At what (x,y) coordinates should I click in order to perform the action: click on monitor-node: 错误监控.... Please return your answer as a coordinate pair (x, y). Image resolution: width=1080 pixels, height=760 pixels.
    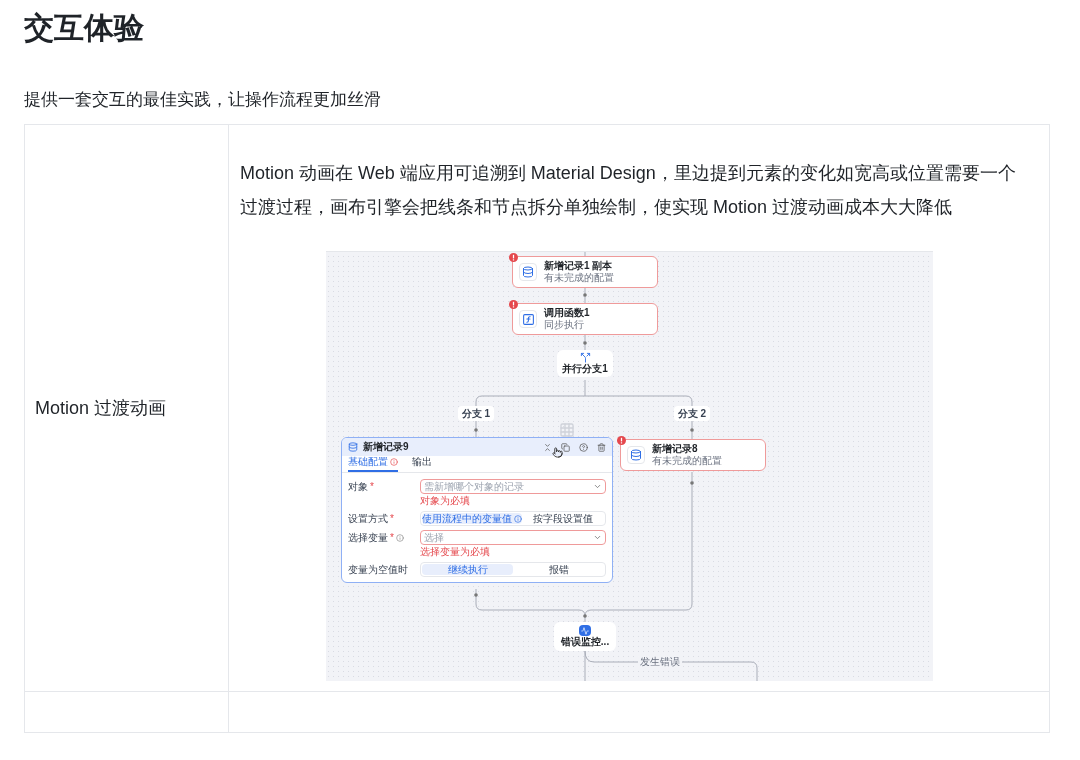
    Looking at the image, I should click on (585, 636).